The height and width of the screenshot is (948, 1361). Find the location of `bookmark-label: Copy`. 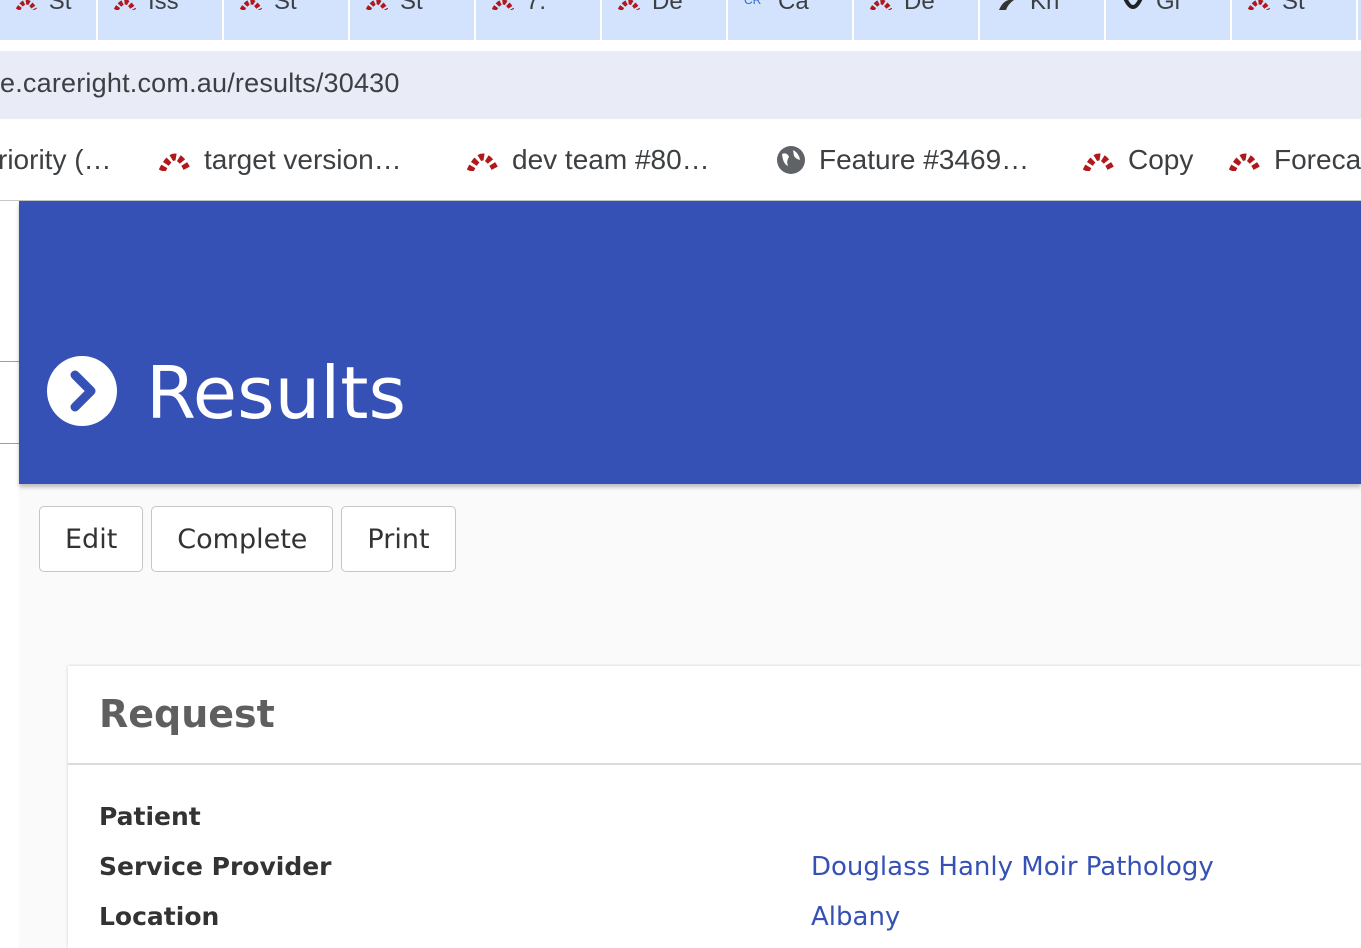

bookmark-label: Copy is located at coordinates (1161, 159).